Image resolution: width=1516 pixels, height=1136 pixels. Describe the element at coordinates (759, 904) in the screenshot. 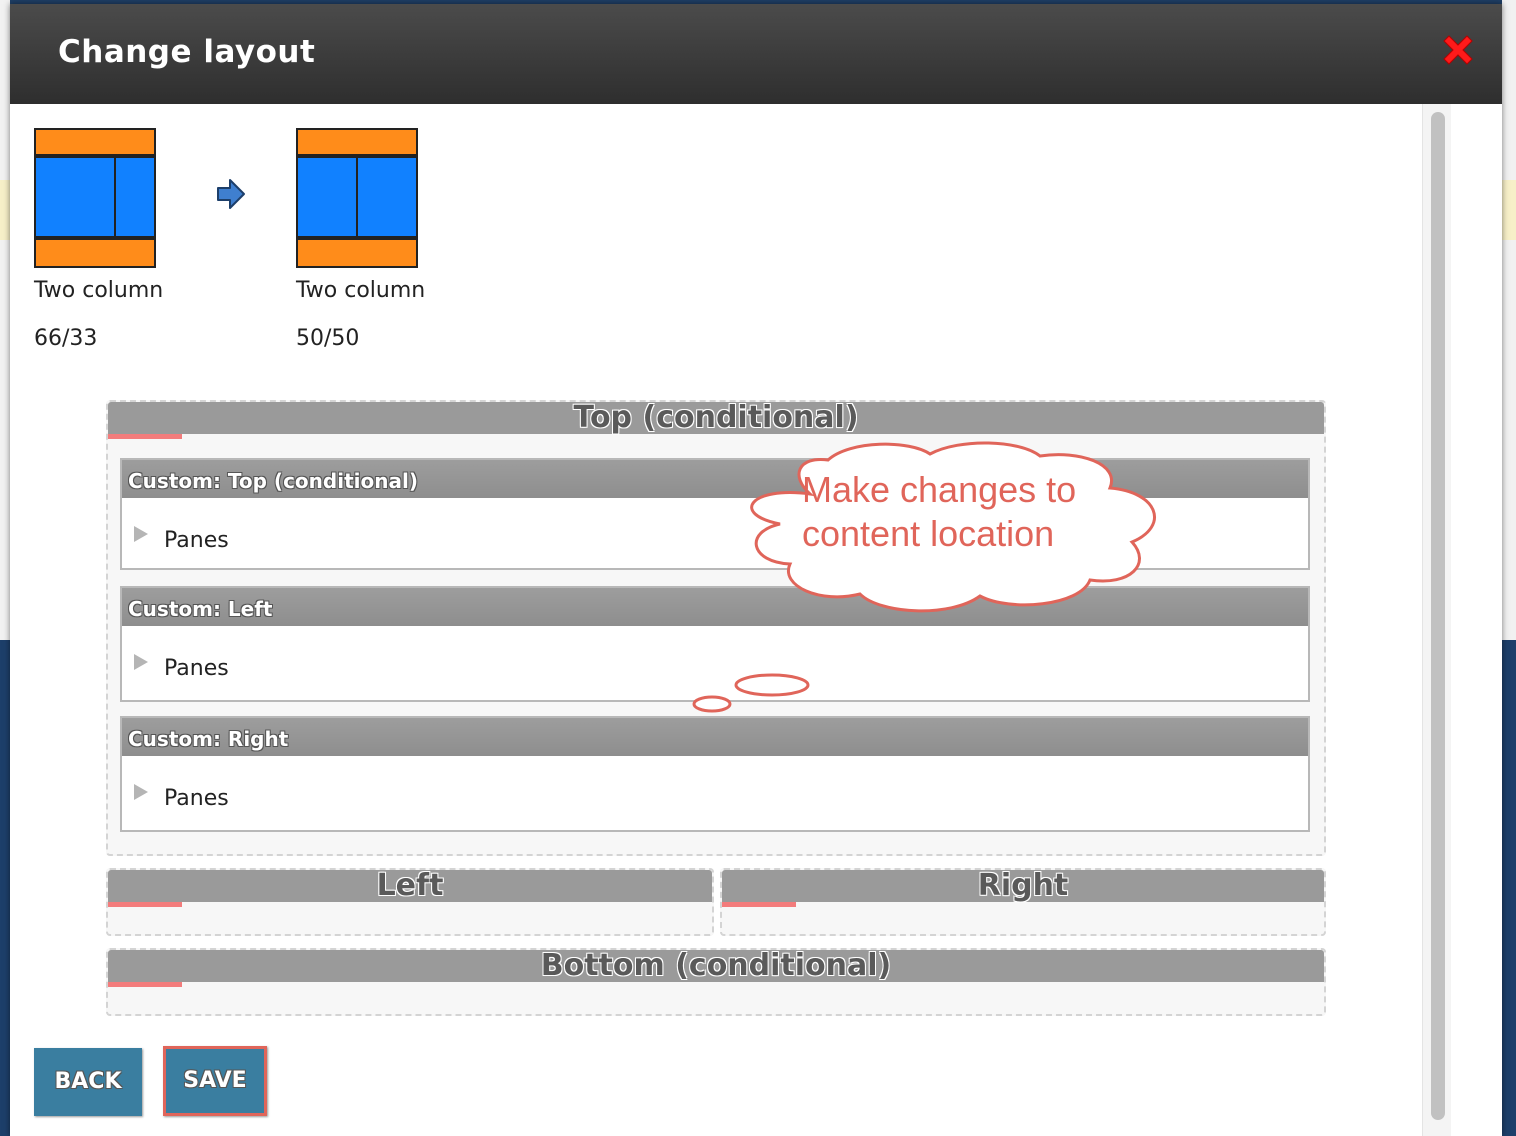

I see `region-right-accent` at that location.